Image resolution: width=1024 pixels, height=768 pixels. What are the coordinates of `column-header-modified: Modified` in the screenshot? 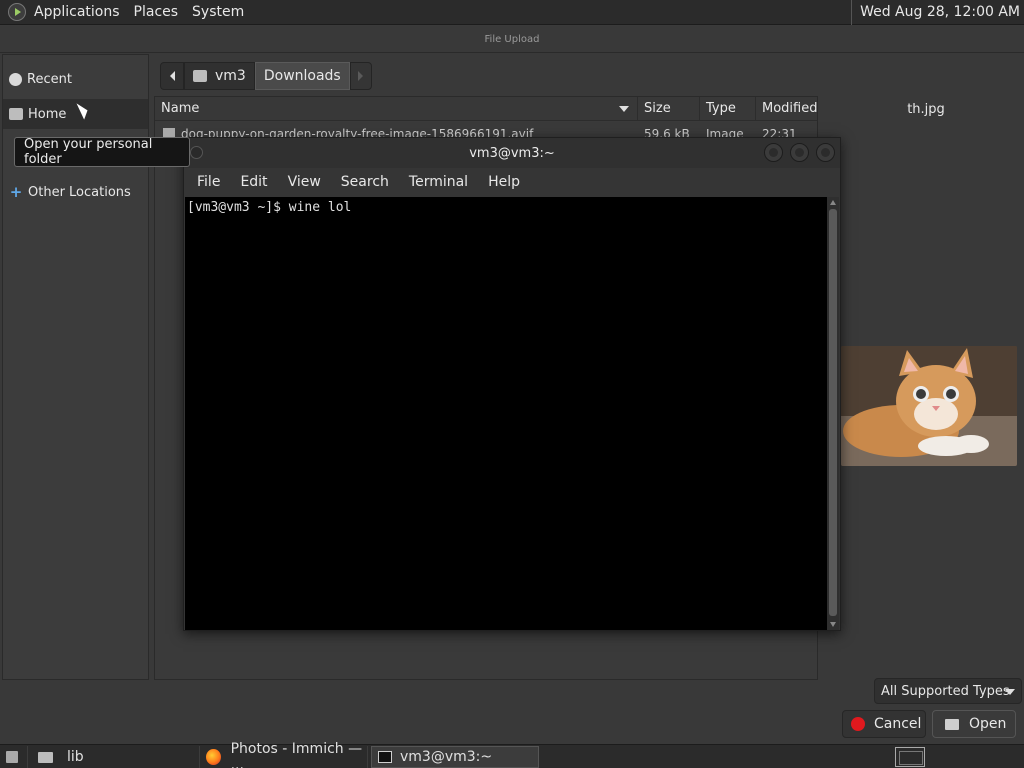 It's located at (786, 109).